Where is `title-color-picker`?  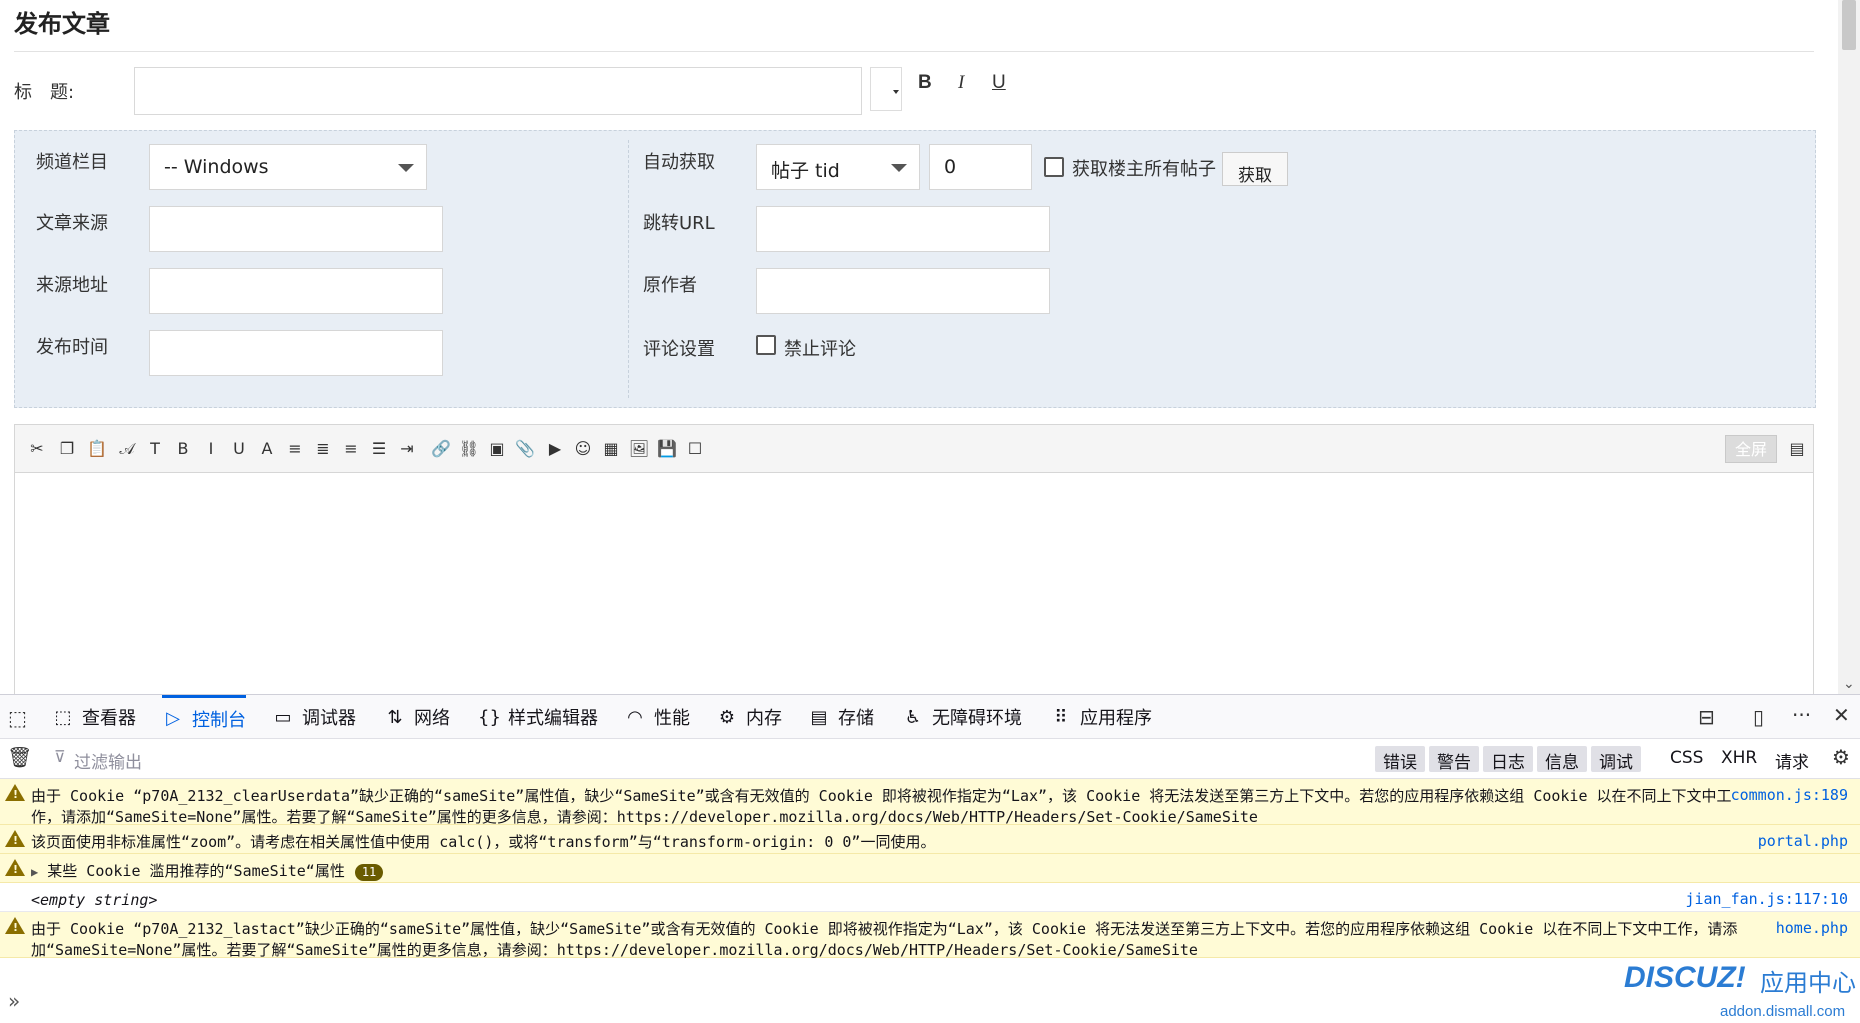 title-color-picker is located at coordinates (886, 89).